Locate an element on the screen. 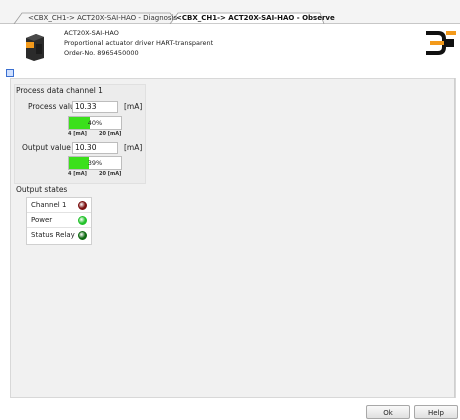 This screenshot has height=420, width=460. process-value-bar: 40% is located at coordinates (95, 123).